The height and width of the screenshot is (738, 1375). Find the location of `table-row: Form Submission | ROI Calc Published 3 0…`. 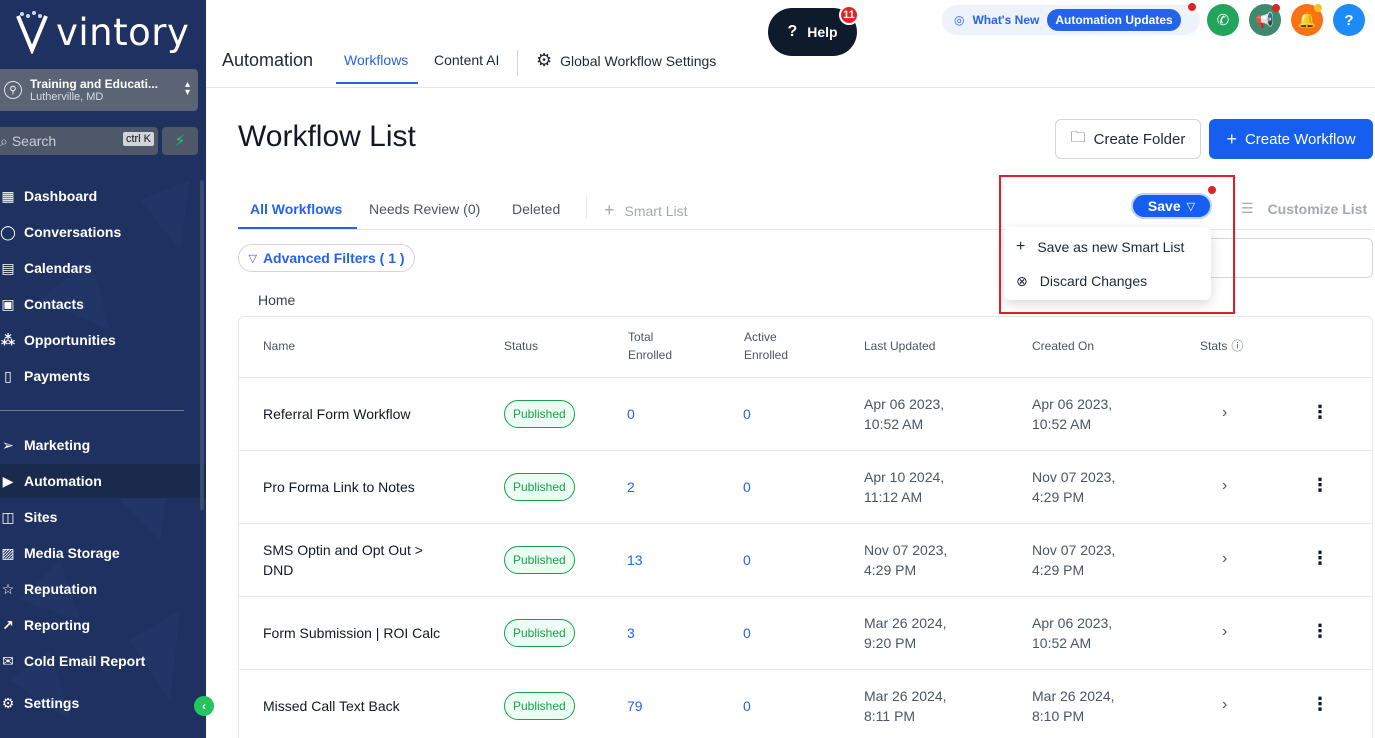

table-row: Form Submission | ROI Calc Published 3 0… is located at coordinates (805, 632).